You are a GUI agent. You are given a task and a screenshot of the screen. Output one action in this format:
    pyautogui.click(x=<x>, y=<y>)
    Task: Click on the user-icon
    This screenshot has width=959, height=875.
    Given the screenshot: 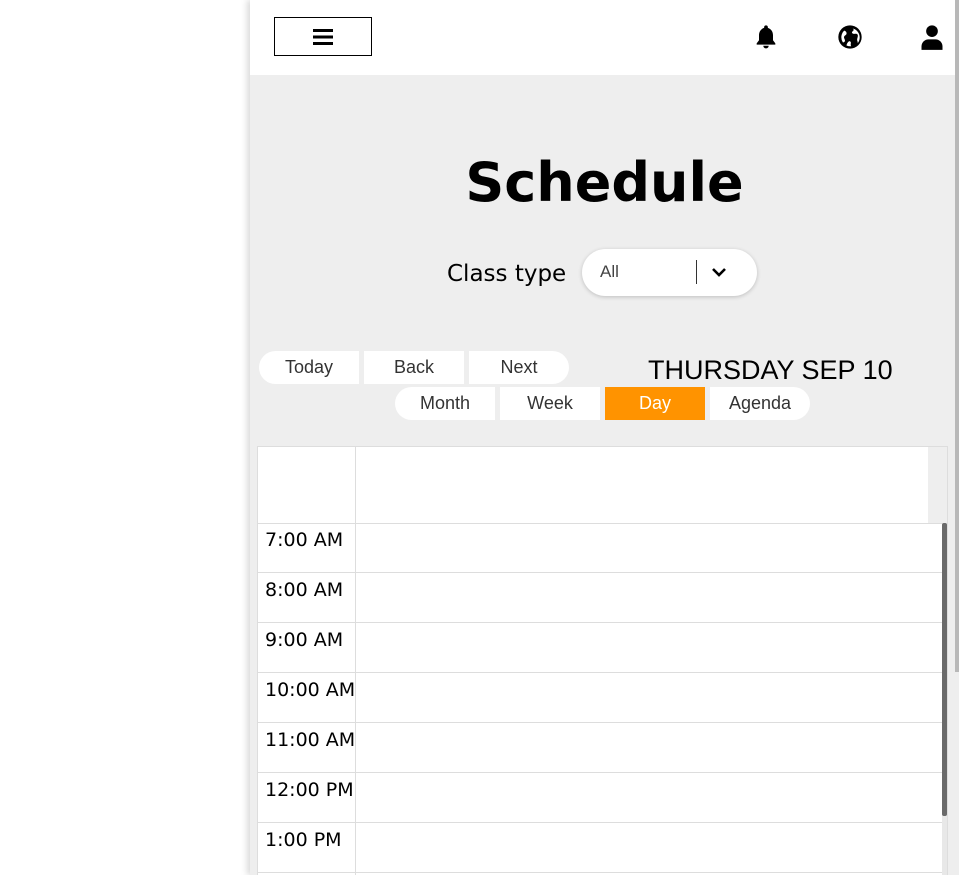 What is the action you would take?
    pyautogui.click(x=932, y=37)
    